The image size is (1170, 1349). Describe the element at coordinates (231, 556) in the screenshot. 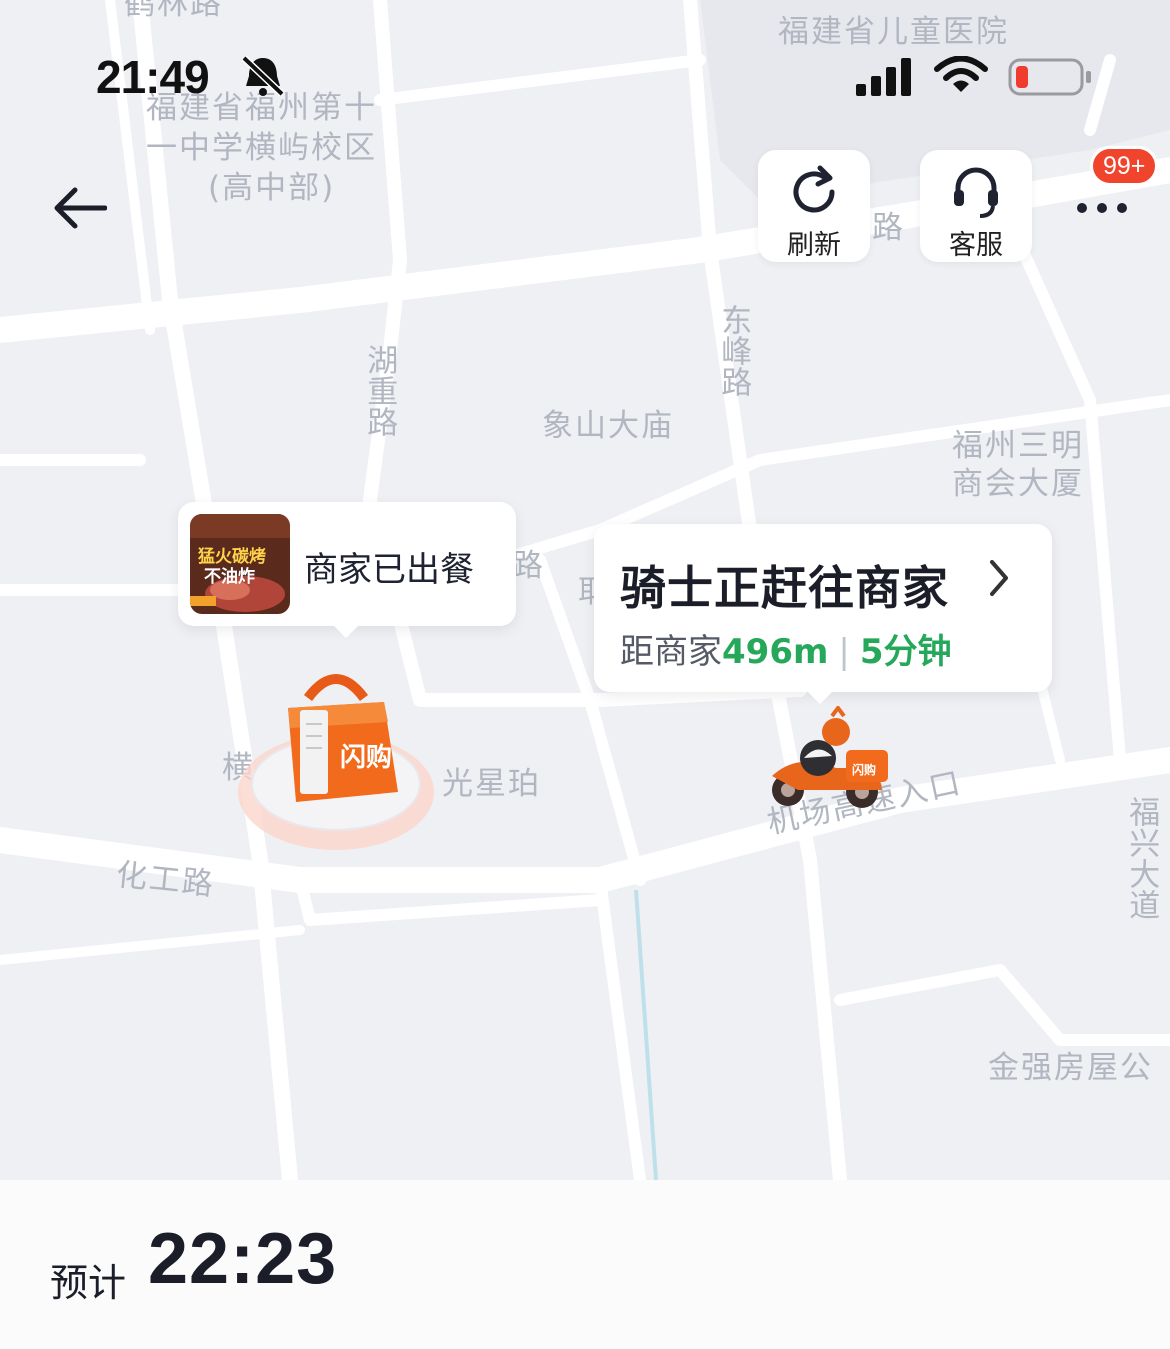

I see `thumbnail-text-line1: 猛火碳烤` at that location.